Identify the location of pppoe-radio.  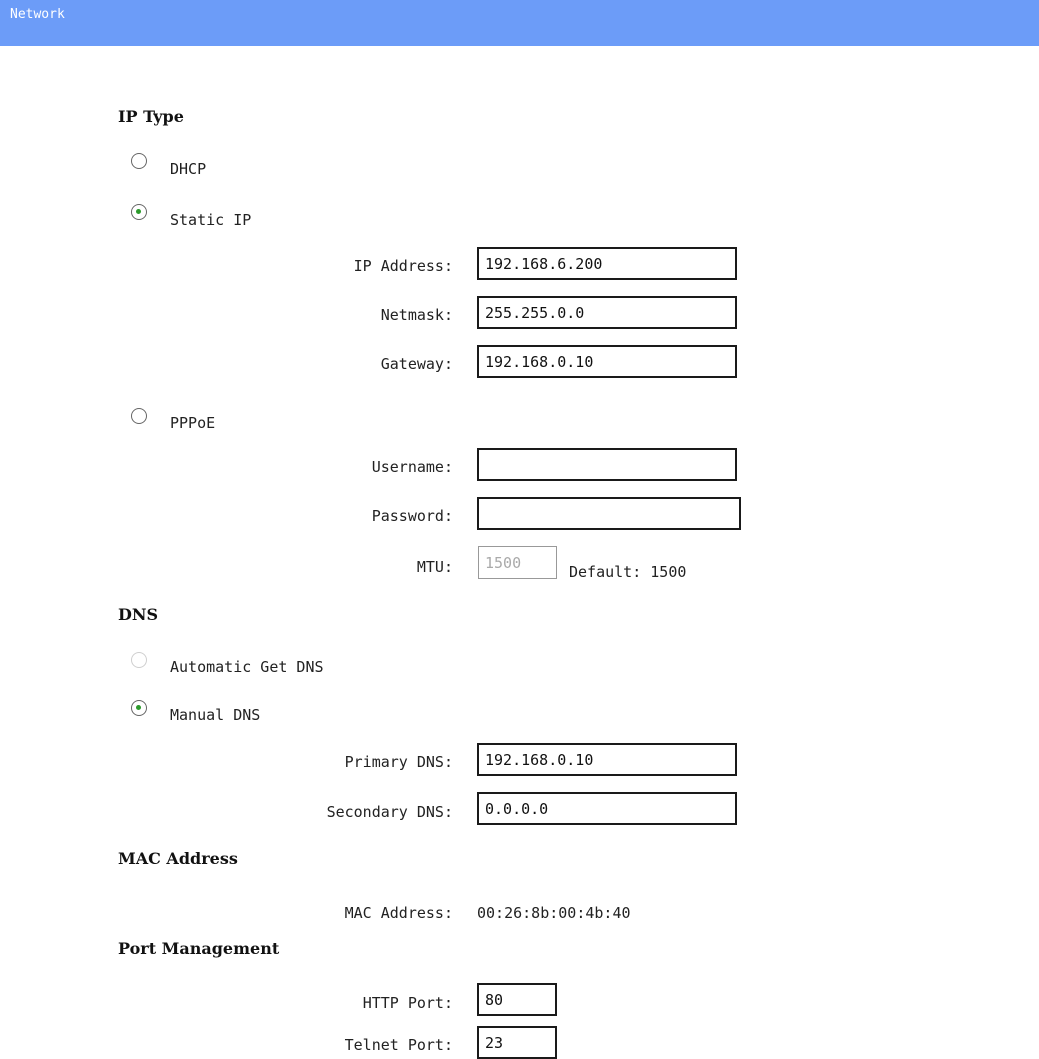
(139, 416).